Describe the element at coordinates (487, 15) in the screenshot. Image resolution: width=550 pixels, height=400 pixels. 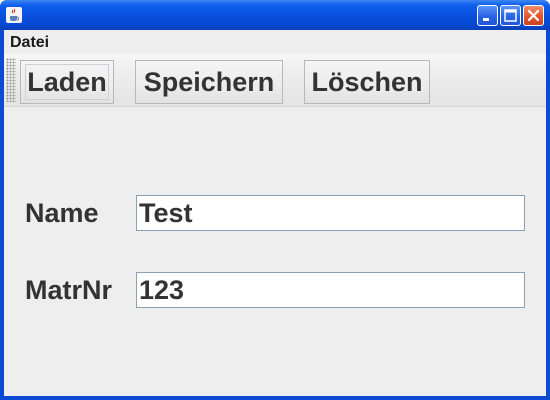
I see `minimize-button` at that location.